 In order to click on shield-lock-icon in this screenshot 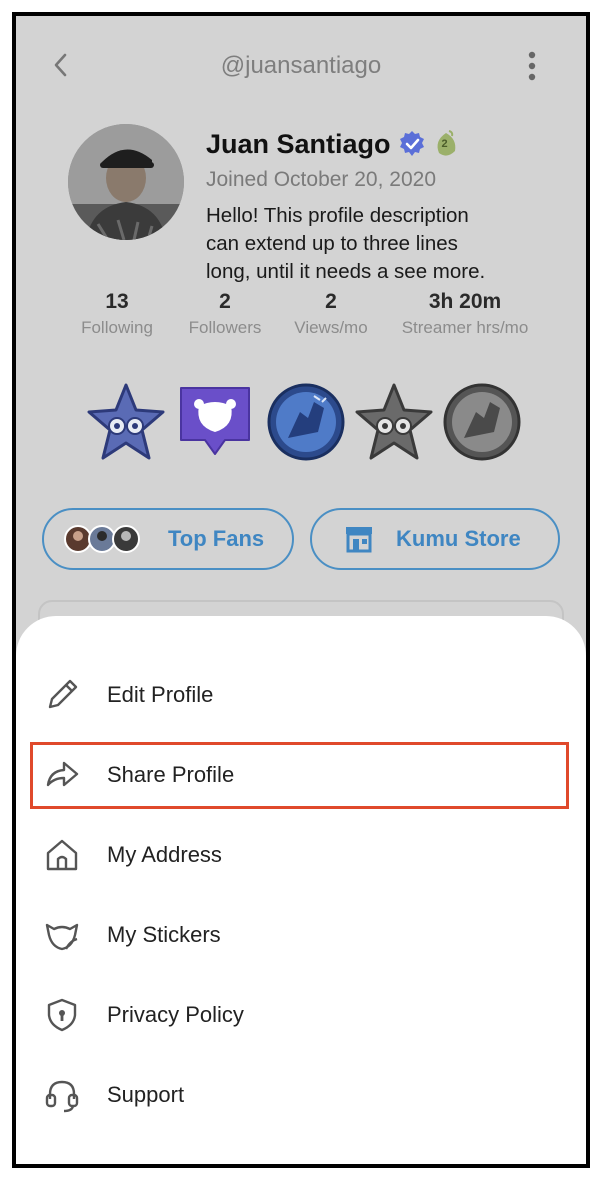, I will do `click(62, 1015)`.